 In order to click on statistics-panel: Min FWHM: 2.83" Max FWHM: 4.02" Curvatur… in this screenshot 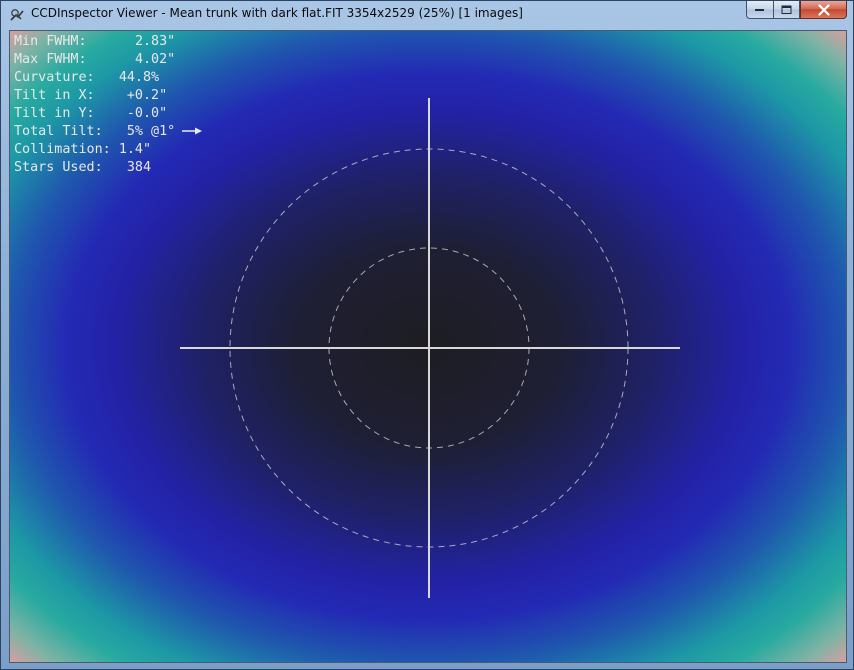, I will do `click(108, 105)`.